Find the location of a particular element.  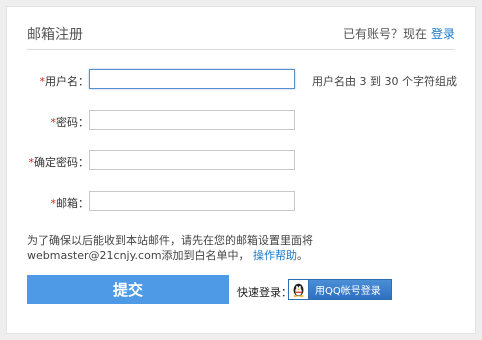

email-input is located at coordinates (192, 201).